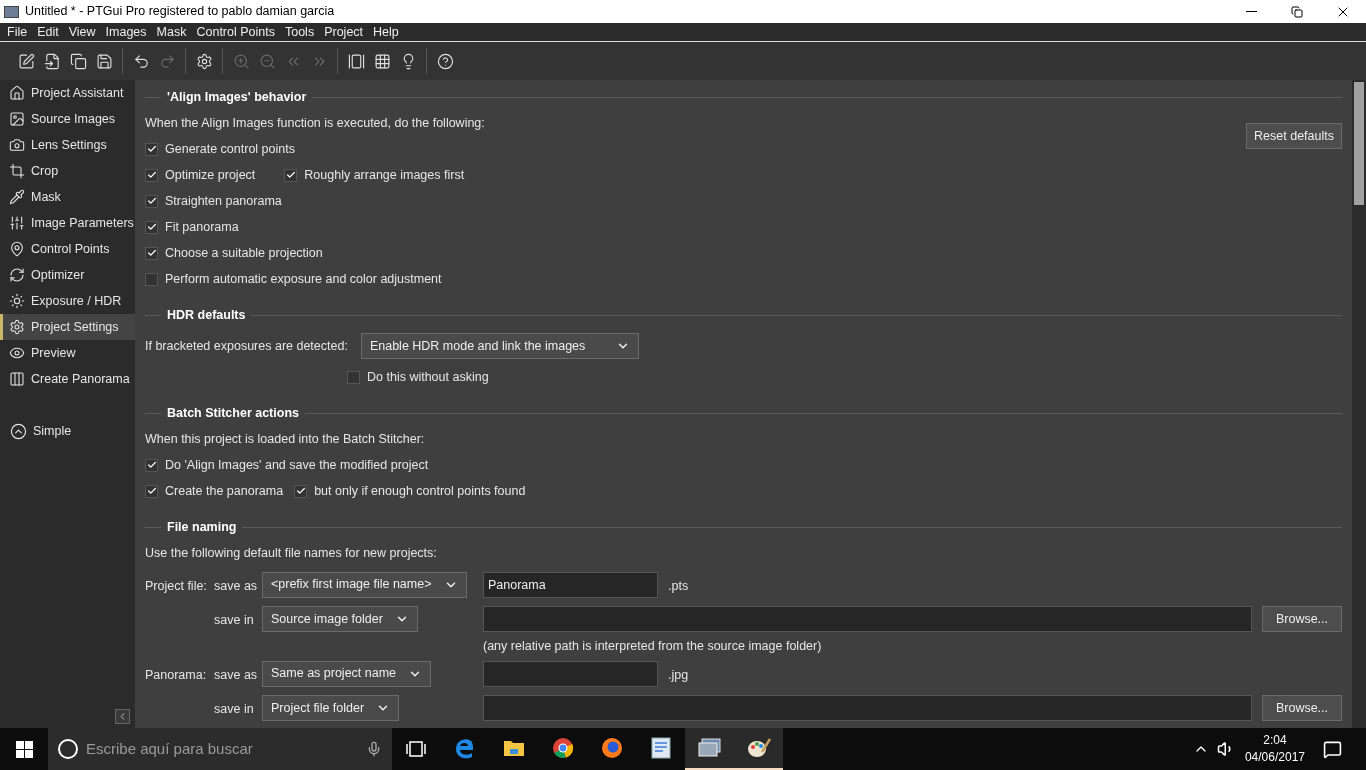 Image resolution: width=1366 pixels, height=770 pixels. I want to click on section-title: File naming, so click(202, 527).